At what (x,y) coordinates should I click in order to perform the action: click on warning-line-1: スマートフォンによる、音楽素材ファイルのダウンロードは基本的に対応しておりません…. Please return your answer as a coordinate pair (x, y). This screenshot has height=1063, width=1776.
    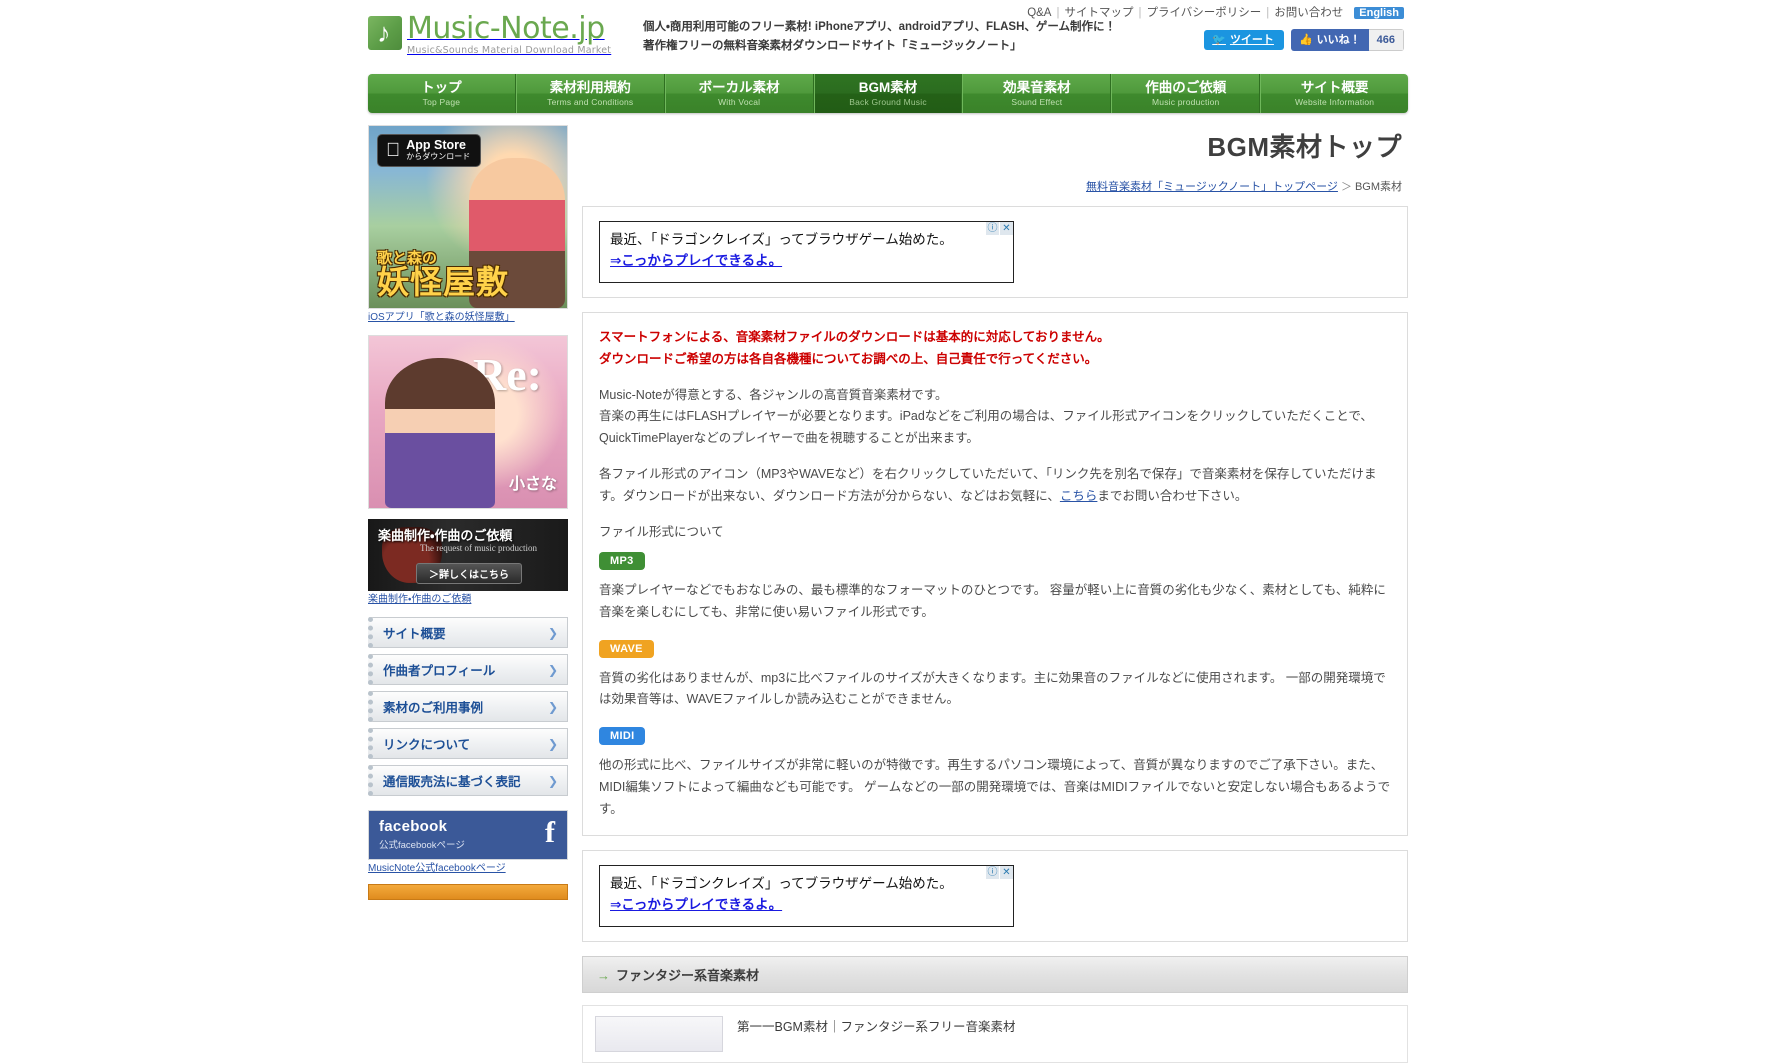
    Looking at the image, I should click on (854, 336).